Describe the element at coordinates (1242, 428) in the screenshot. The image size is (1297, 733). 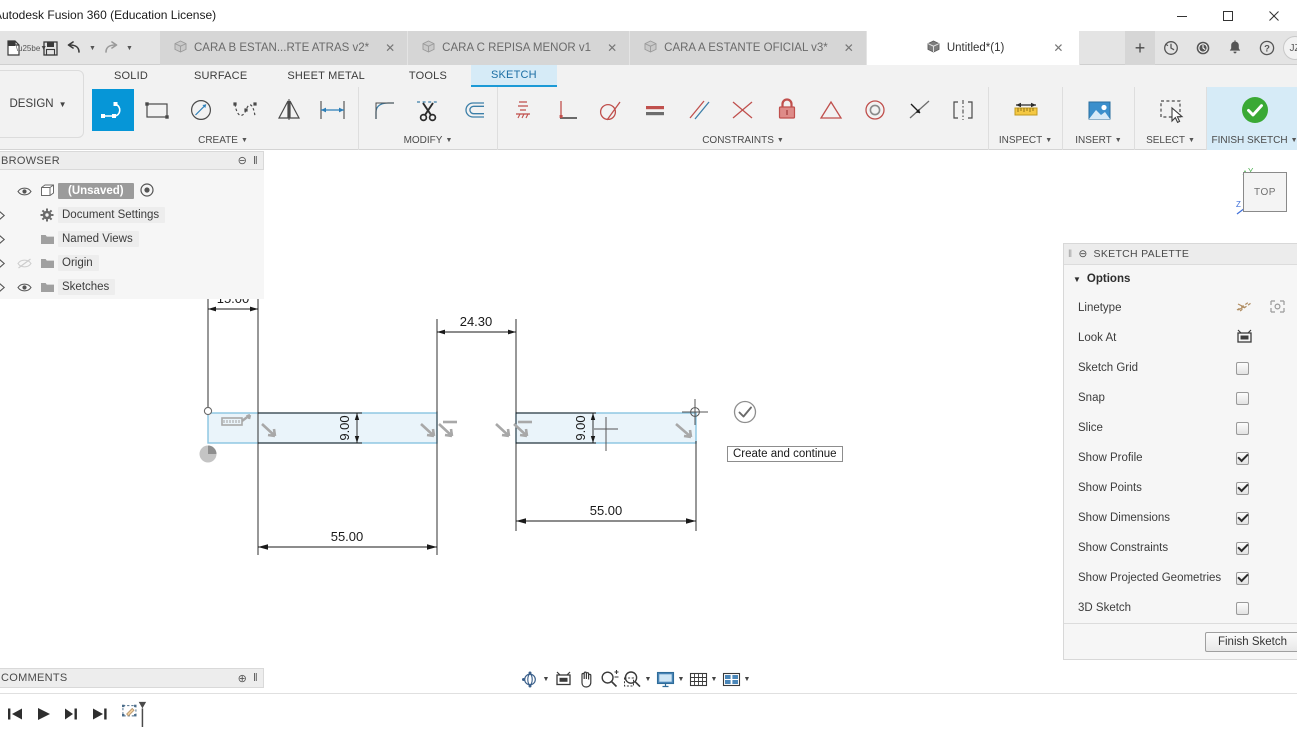
I see `slice-checkbox` at that location.